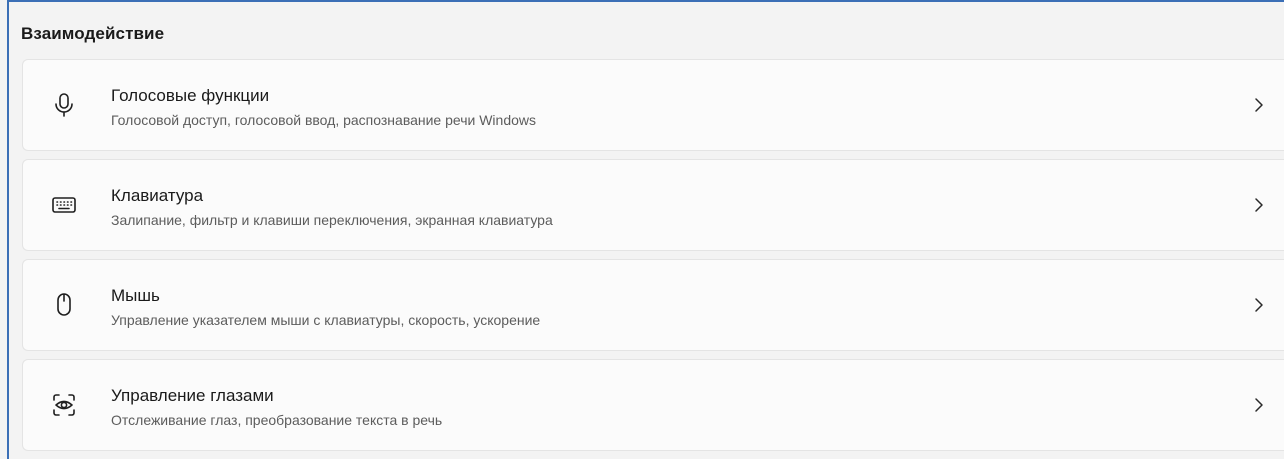  Describe the element at coordinates (192, 395) in the screenshot. I see `settings-item-label: Управление глазами` at that location.